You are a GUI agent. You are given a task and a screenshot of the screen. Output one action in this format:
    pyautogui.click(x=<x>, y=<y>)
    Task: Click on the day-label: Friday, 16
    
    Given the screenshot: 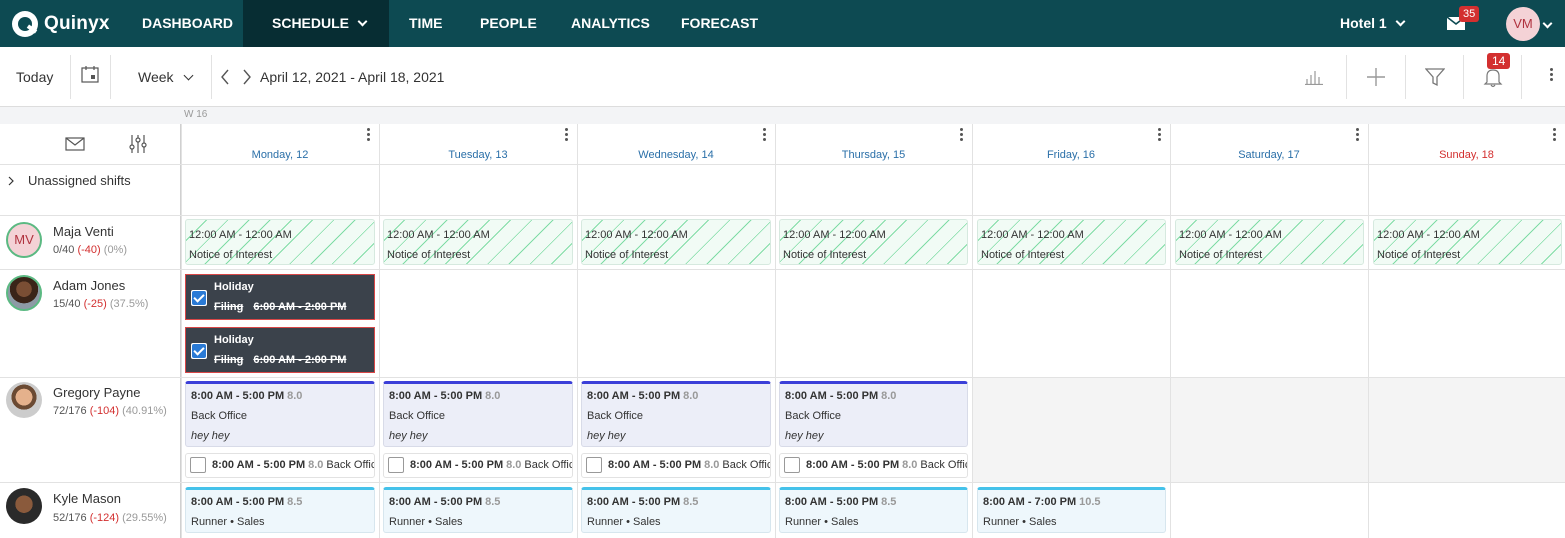 What is the action you would take?
    pyautogui.click(x=1071, y=155)
    